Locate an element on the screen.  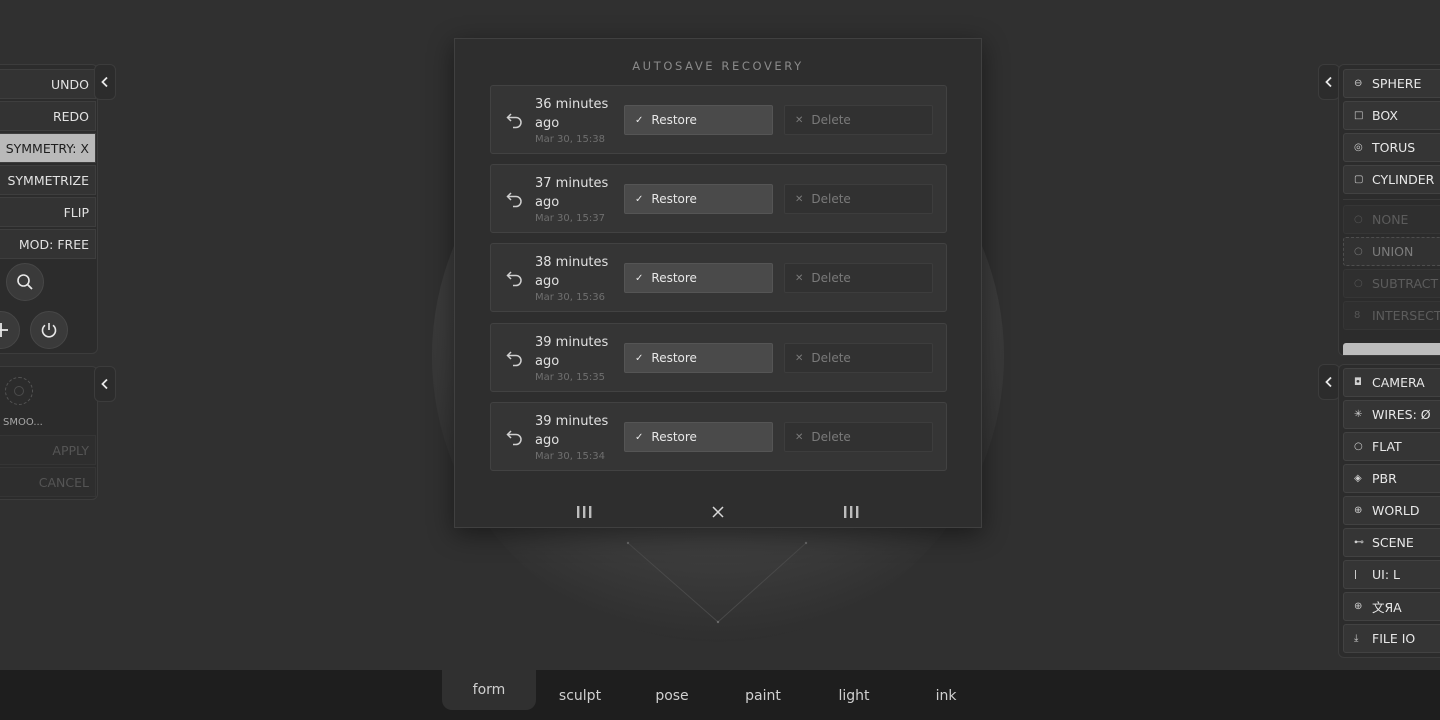
symmetry-toggle-button: SYMMETRY: X is located at coordinates (48, 148).